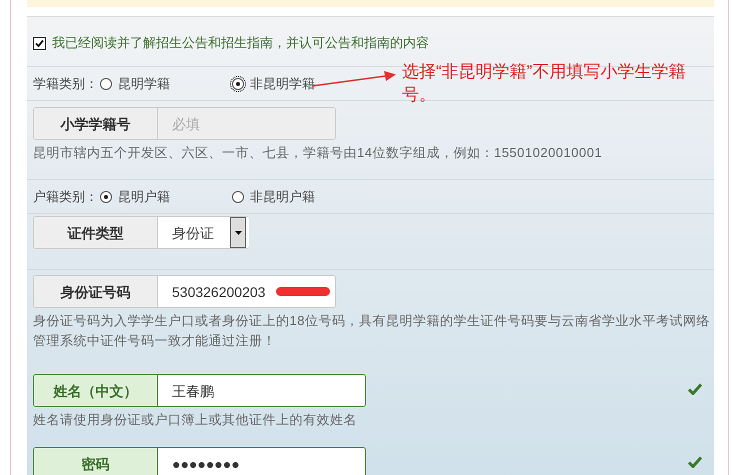  What do you see at coordinates (372, 331) in the screenshot?
I see `hint-text: 身份证号码为入学学生户口或者身份证上的18位号码，具有昆明学籍的学生证件号码要与云南省学业水平考试网络管理系统中证件号码一致才能通过注册！` at bounding box center [372, 331].